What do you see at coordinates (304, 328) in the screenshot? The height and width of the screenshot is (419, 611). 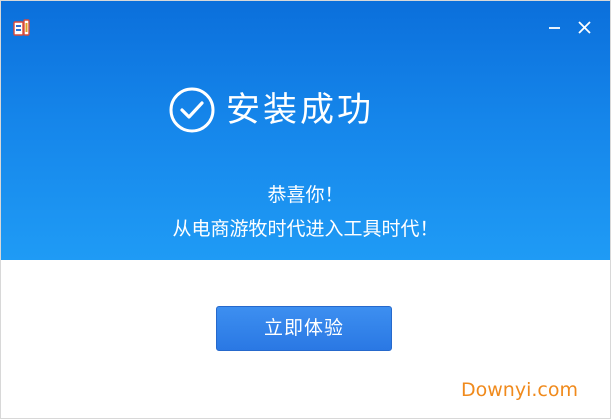 I see `start-now-button: 立即体验` at bounding box center [304, 328].